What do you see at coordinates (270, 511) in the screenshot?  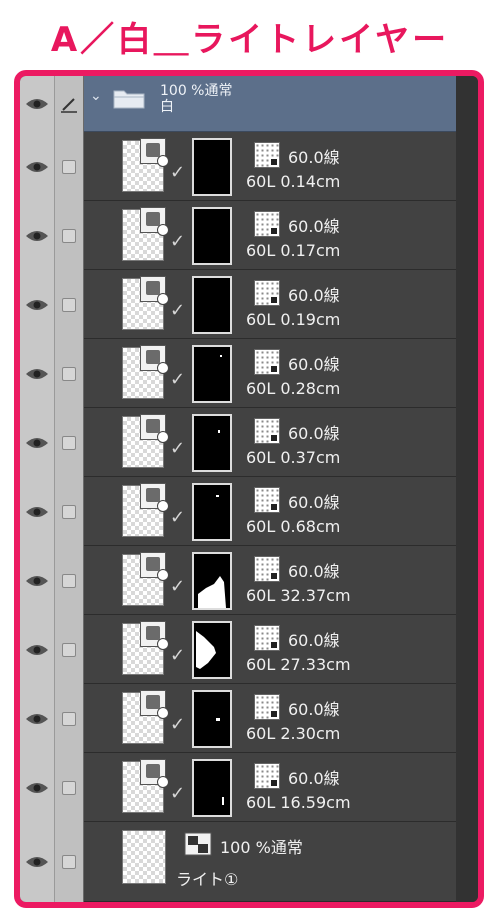 I see `layer-body: ✓ 60.0線 60L 0.68cm` at bounding box center [270, 511].